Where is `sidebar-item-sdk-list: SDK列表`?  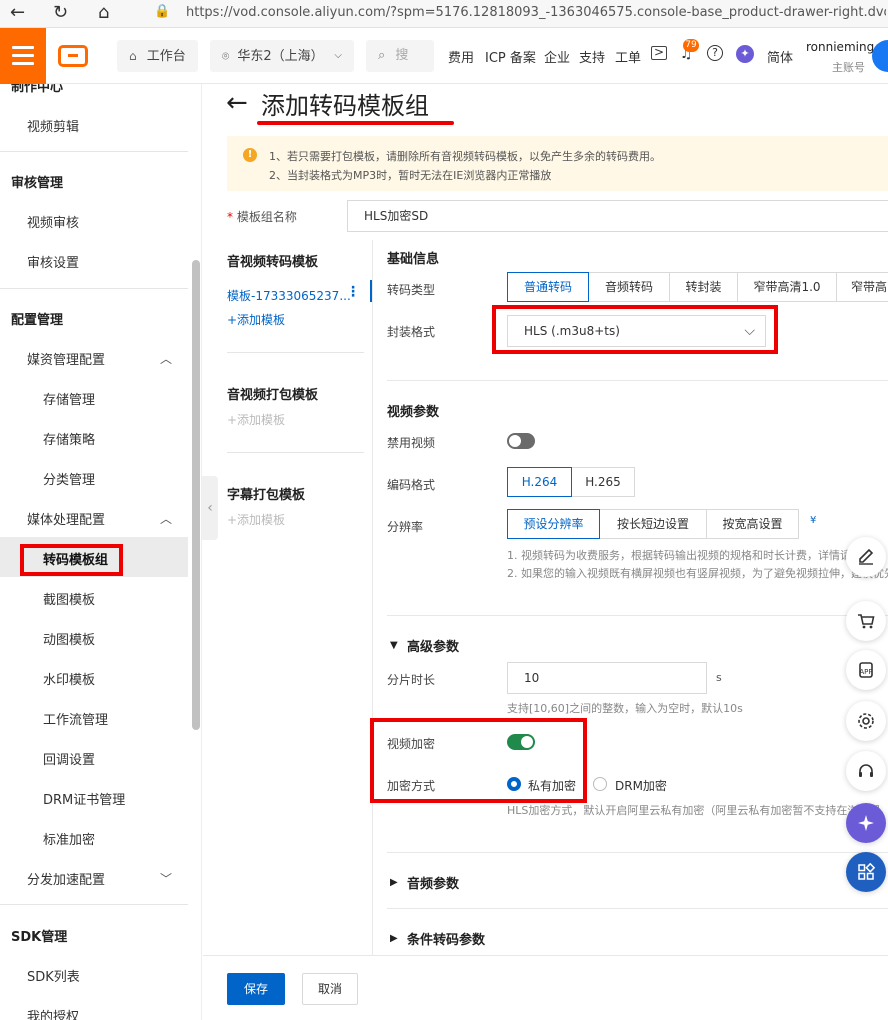
sidebar-item-sdk-list: SDK列表 is located at coordinates (53, 975).